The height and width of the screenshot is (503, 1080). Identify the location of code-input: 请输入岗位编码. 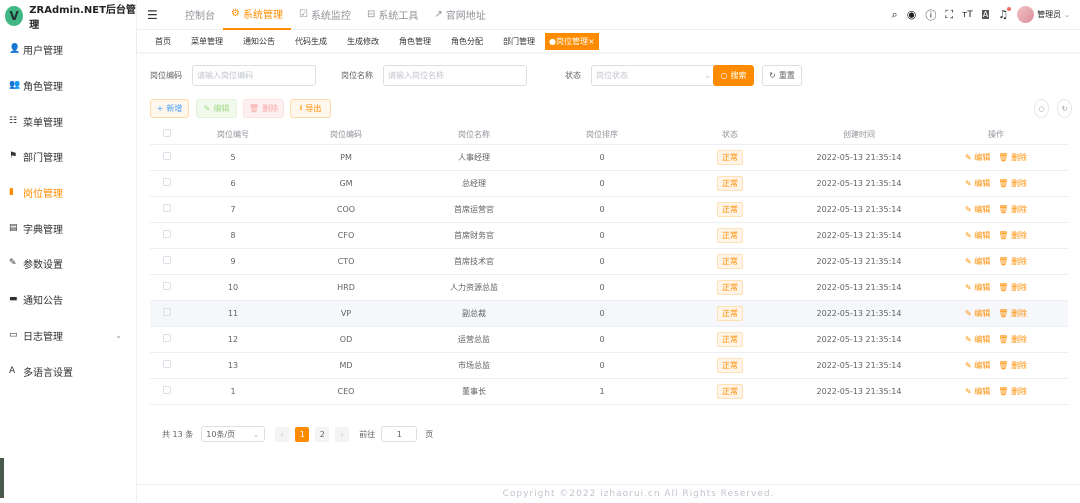
(254, 75).